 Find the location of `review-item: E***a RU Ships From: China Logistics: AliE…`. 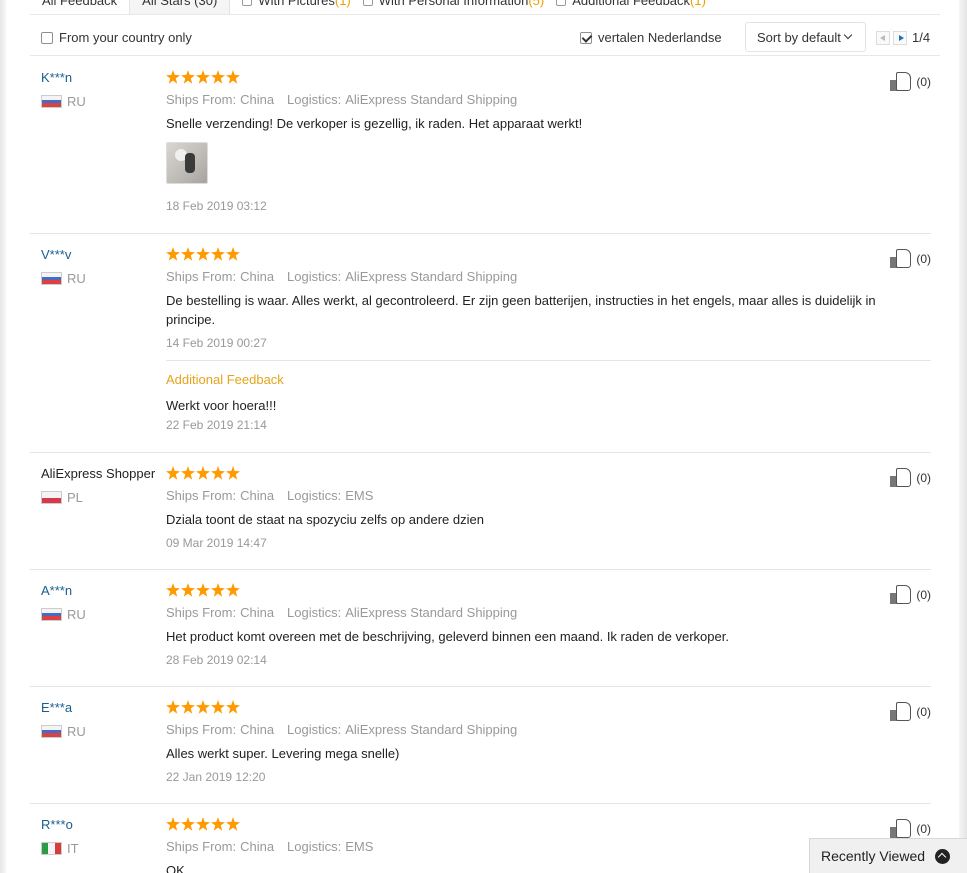

review-item: E***a RU Ships From: China Logistics: AliE… is located at coordinates (480, 745).